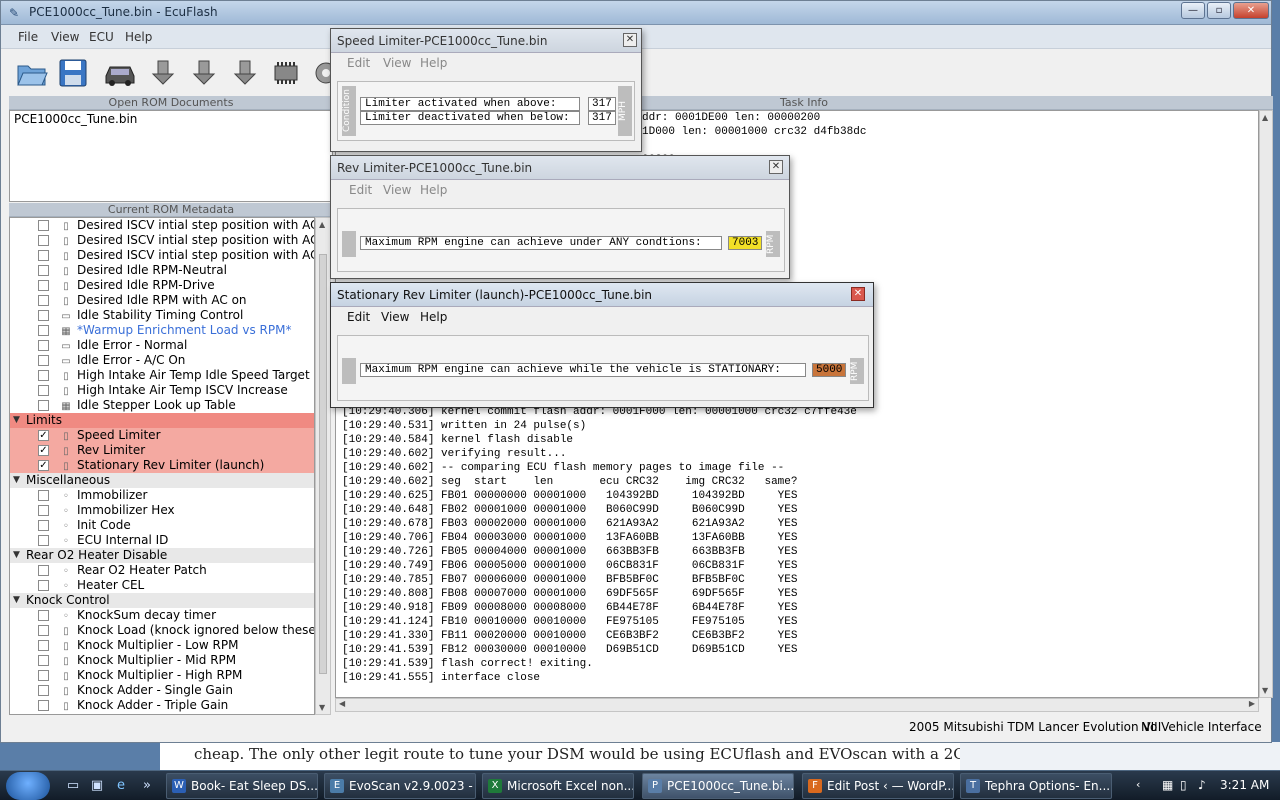 This screenshot has height=800, width=1280. What do you see at coordinates (360, 190) in the screenshot?
I see `rev-menu-edit: Edit` at bounding box center [360, 190].